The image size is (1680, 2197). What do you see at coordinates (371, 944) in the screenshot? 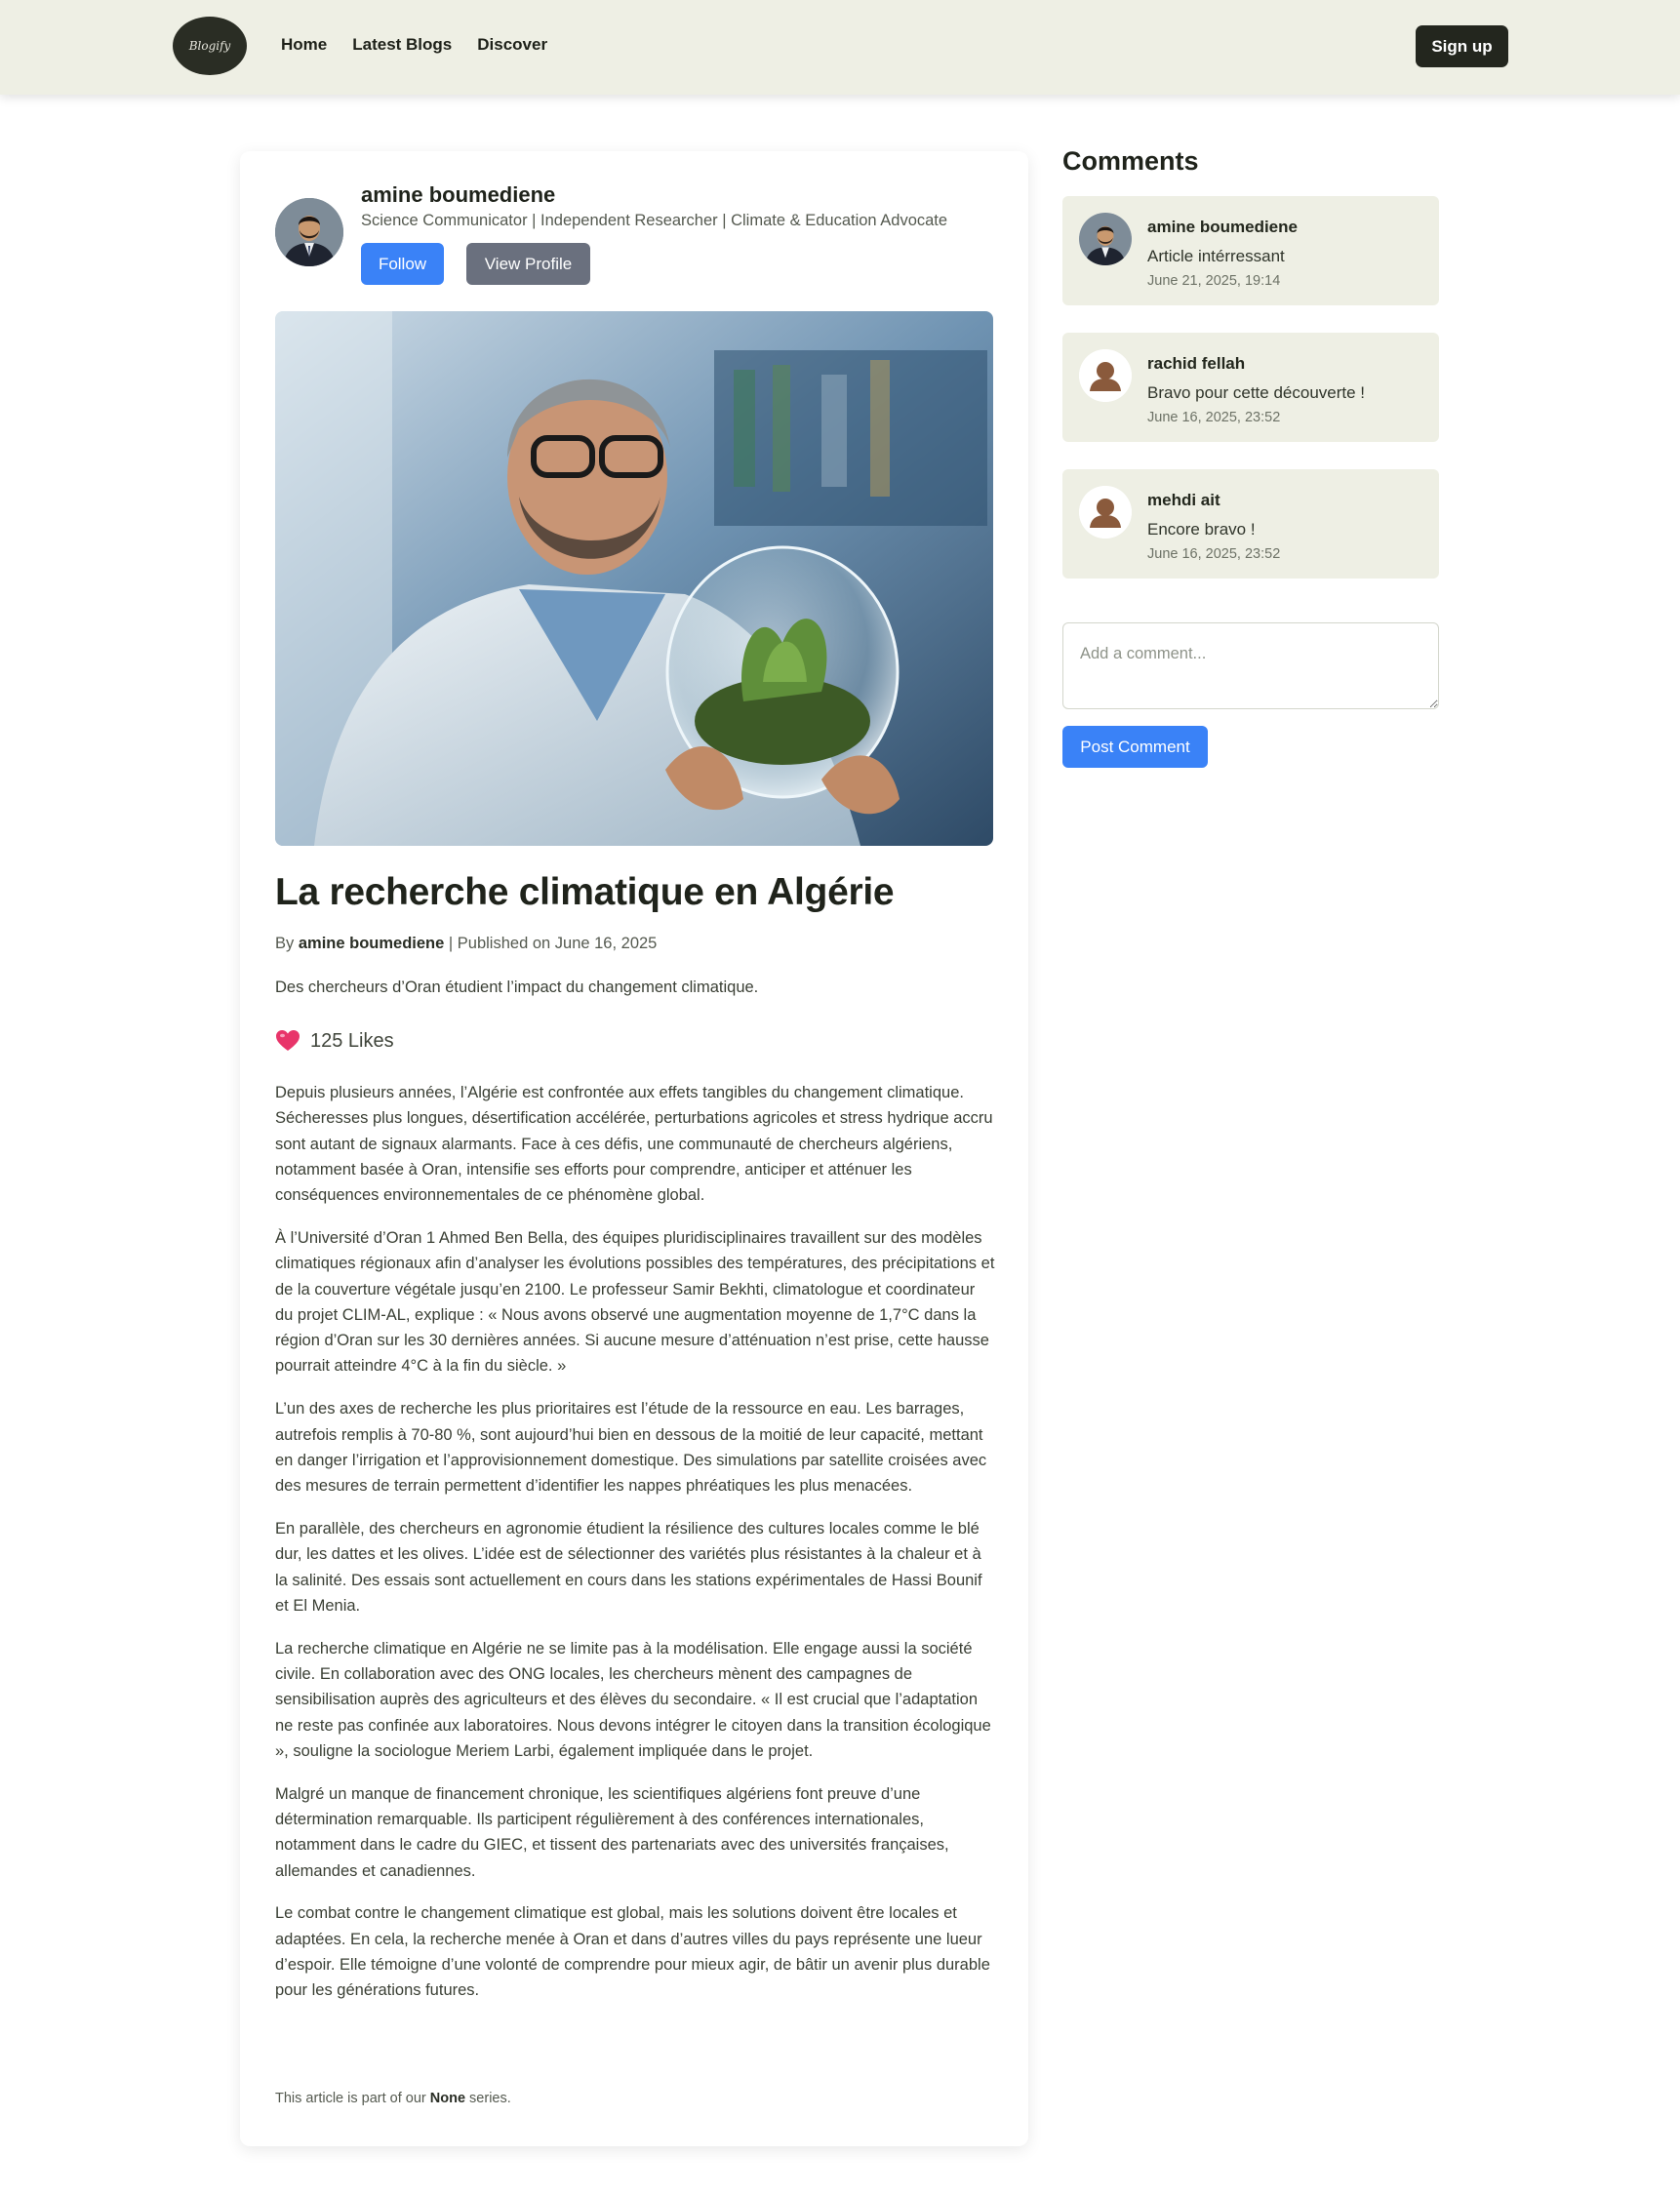
I see `byline-author: amine boumediene` at bounding box center [371, 944].